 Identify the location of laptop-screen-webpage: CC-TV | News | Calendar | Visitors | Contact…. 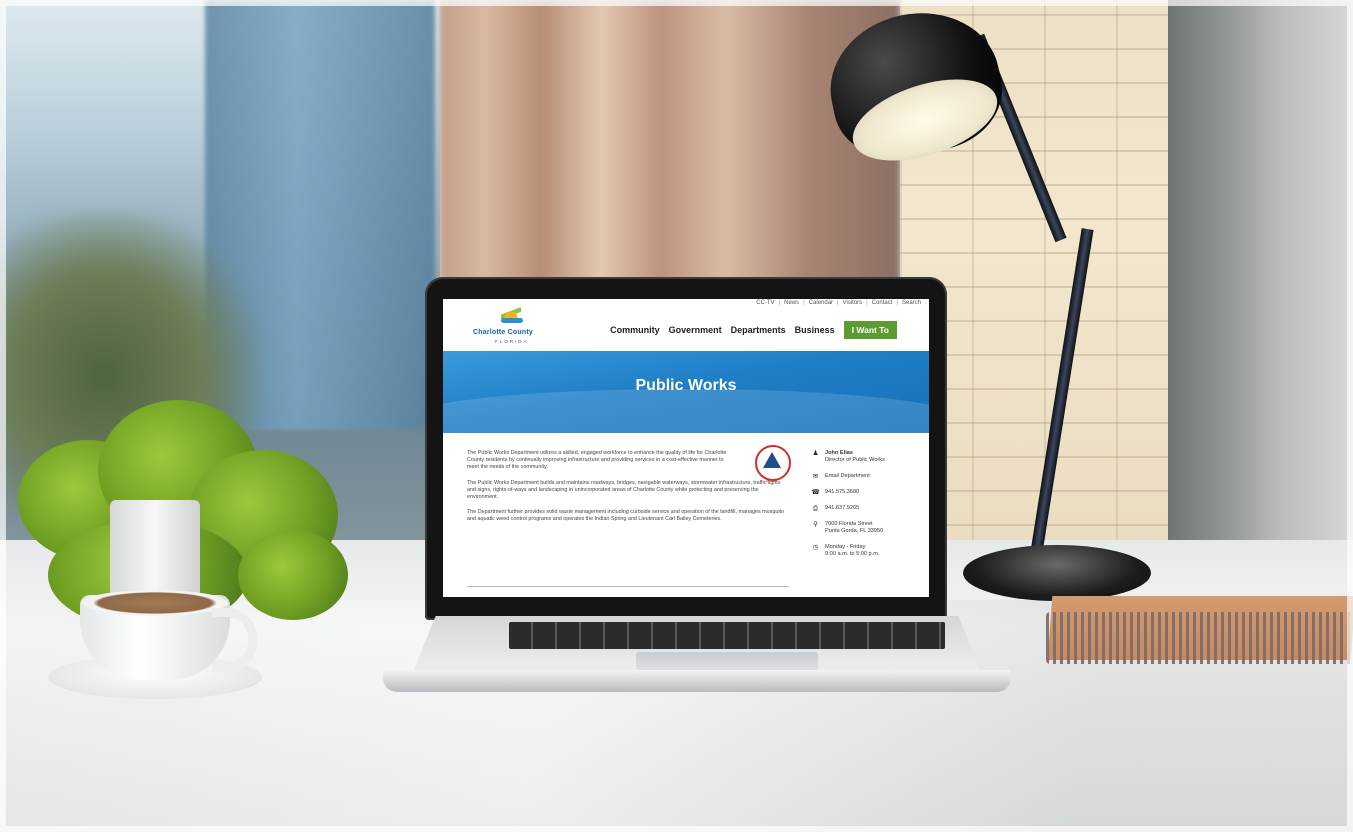
(686, 448).